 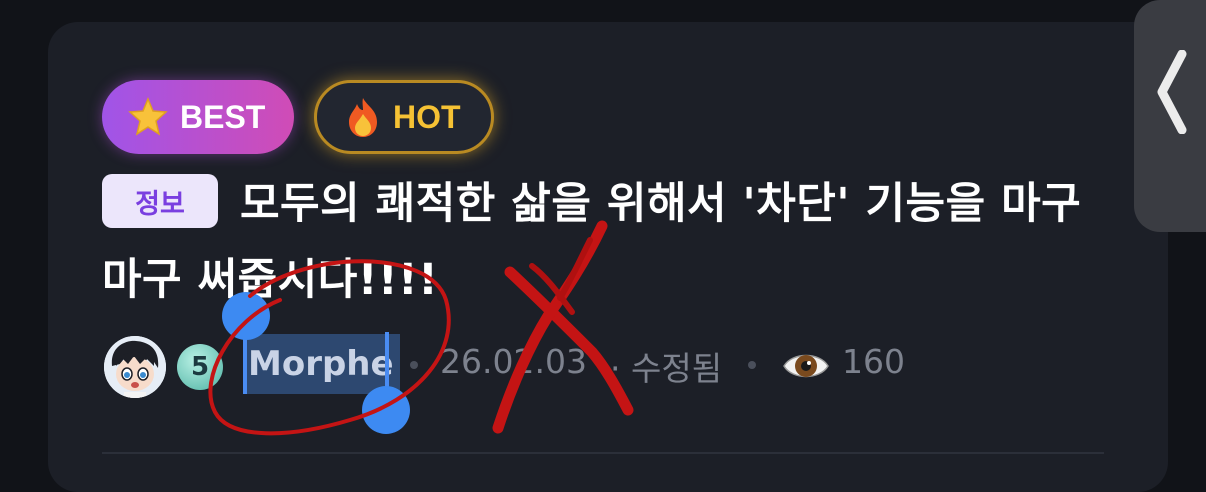 I want to click on avatar-character-icon, so click(x=135, y=367).